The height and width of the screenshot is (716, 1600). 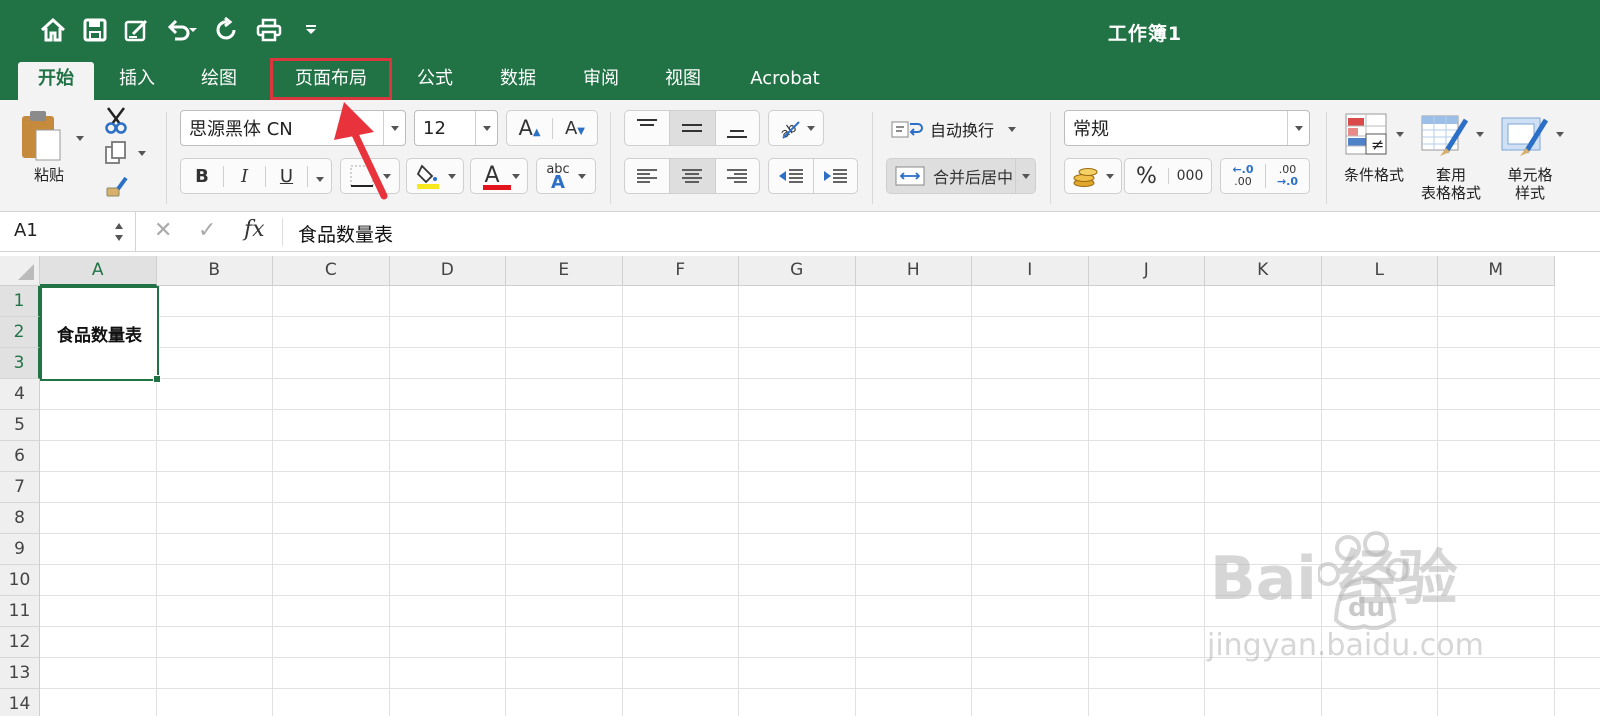 What do you see at coordinates (692, 128) in the screenshot?
I see `align-middle-button` at bounding box center [692, 128].